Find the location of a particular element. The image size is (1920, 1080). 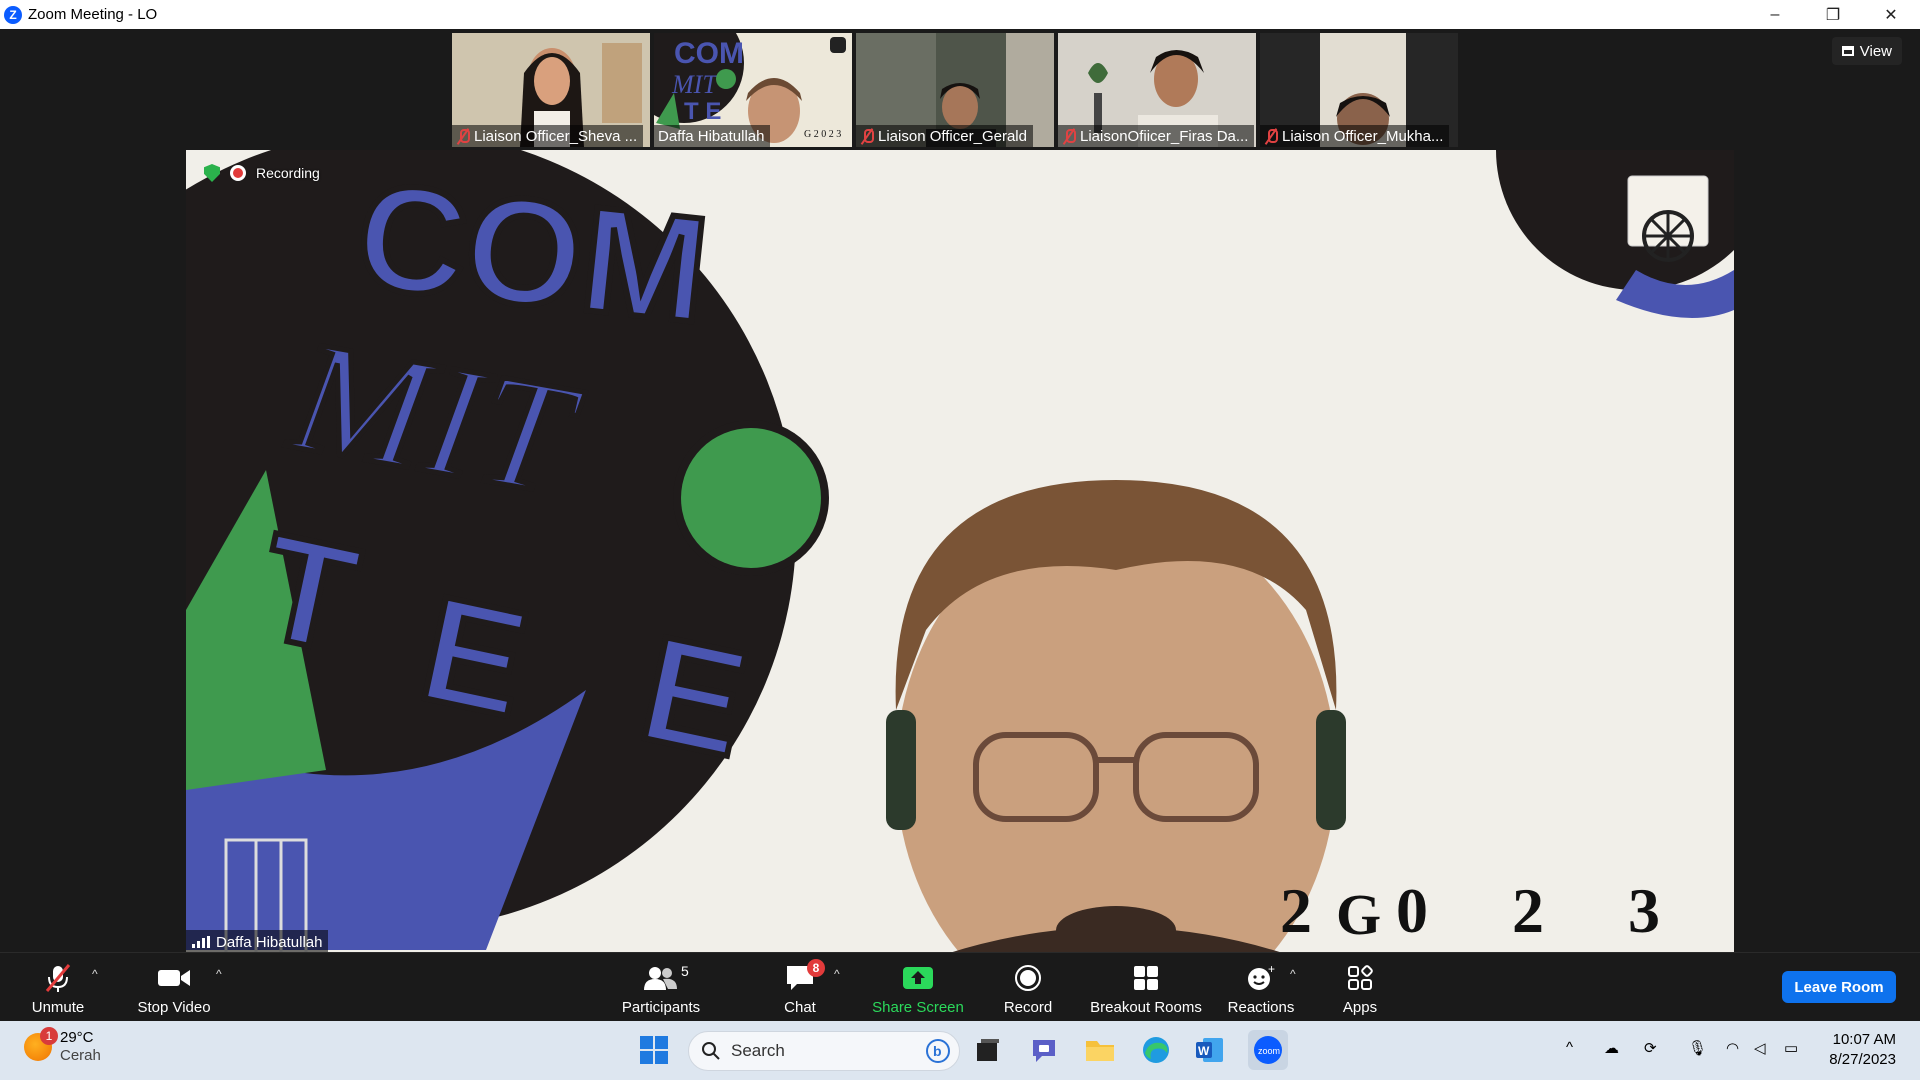

reactions-label: Reactions is located at coordinates (1261, 1007).